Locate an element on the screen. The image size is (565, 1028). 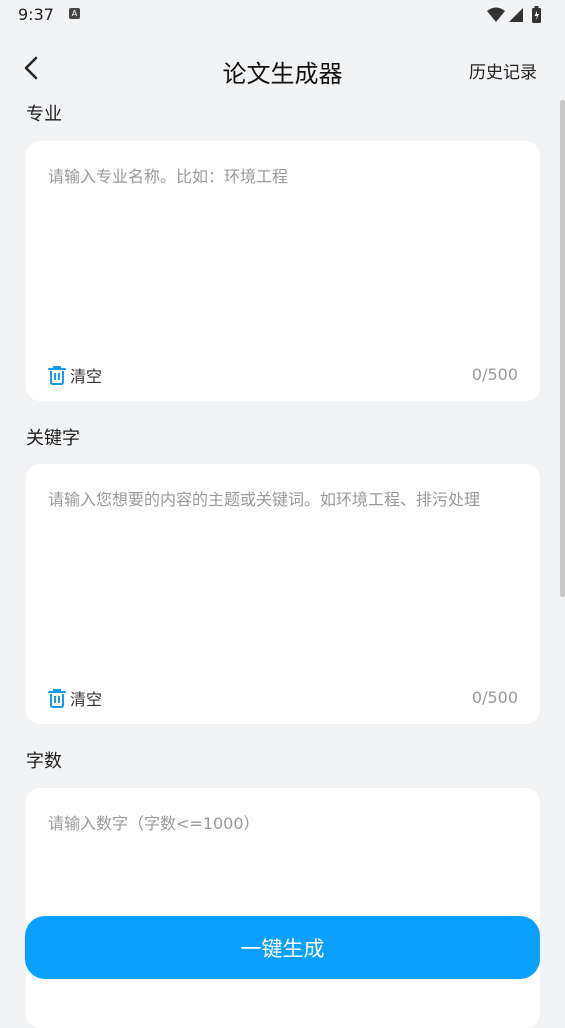
keywords-clear-button: 清空 is located at coordinates (75, 698).